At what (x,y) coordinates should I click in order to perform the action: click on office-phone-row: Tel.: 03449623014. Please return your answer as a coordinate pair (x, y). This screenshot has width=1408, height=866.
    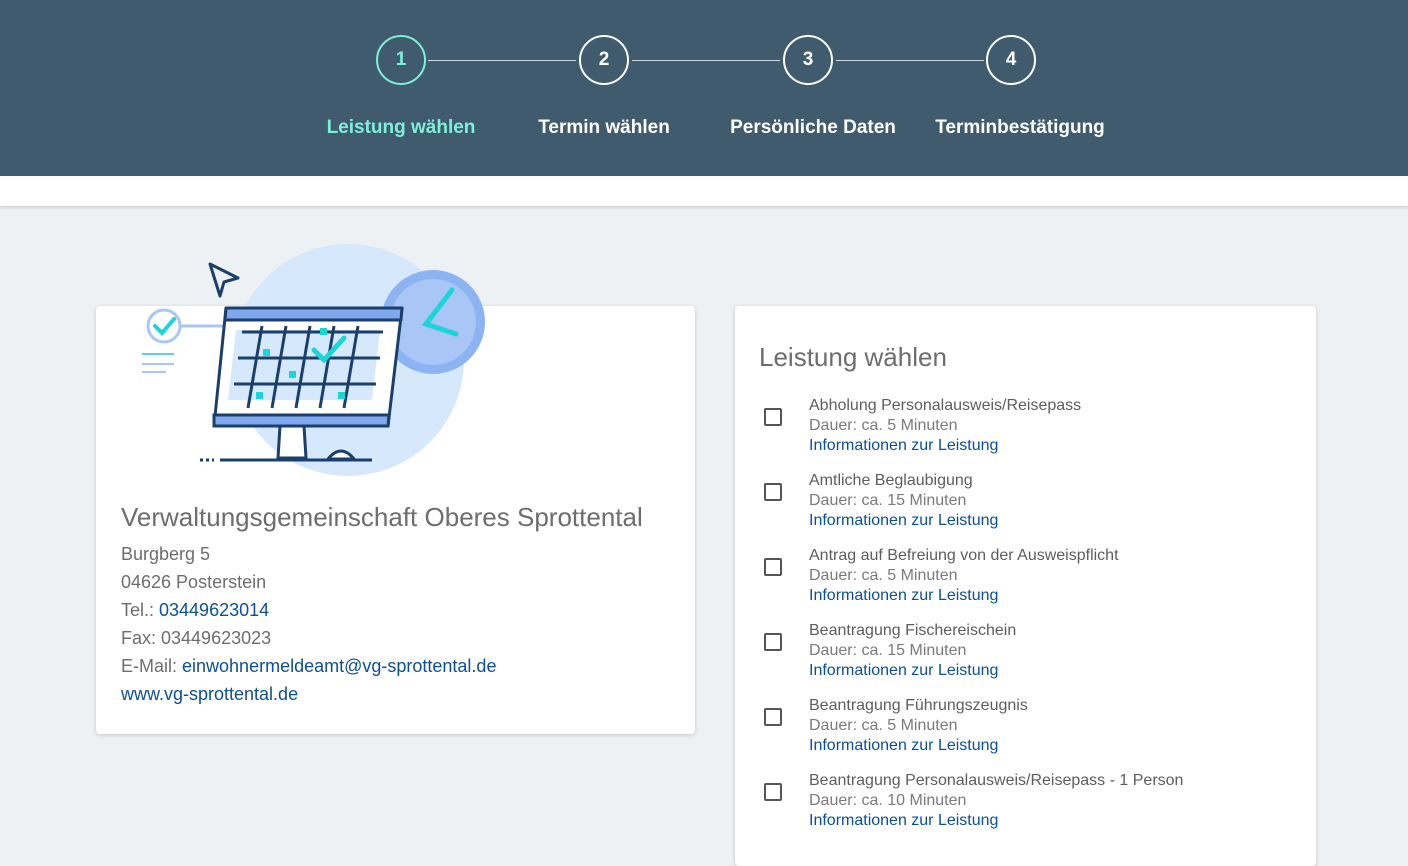
    Looking at the image, I should click on (195, 610).